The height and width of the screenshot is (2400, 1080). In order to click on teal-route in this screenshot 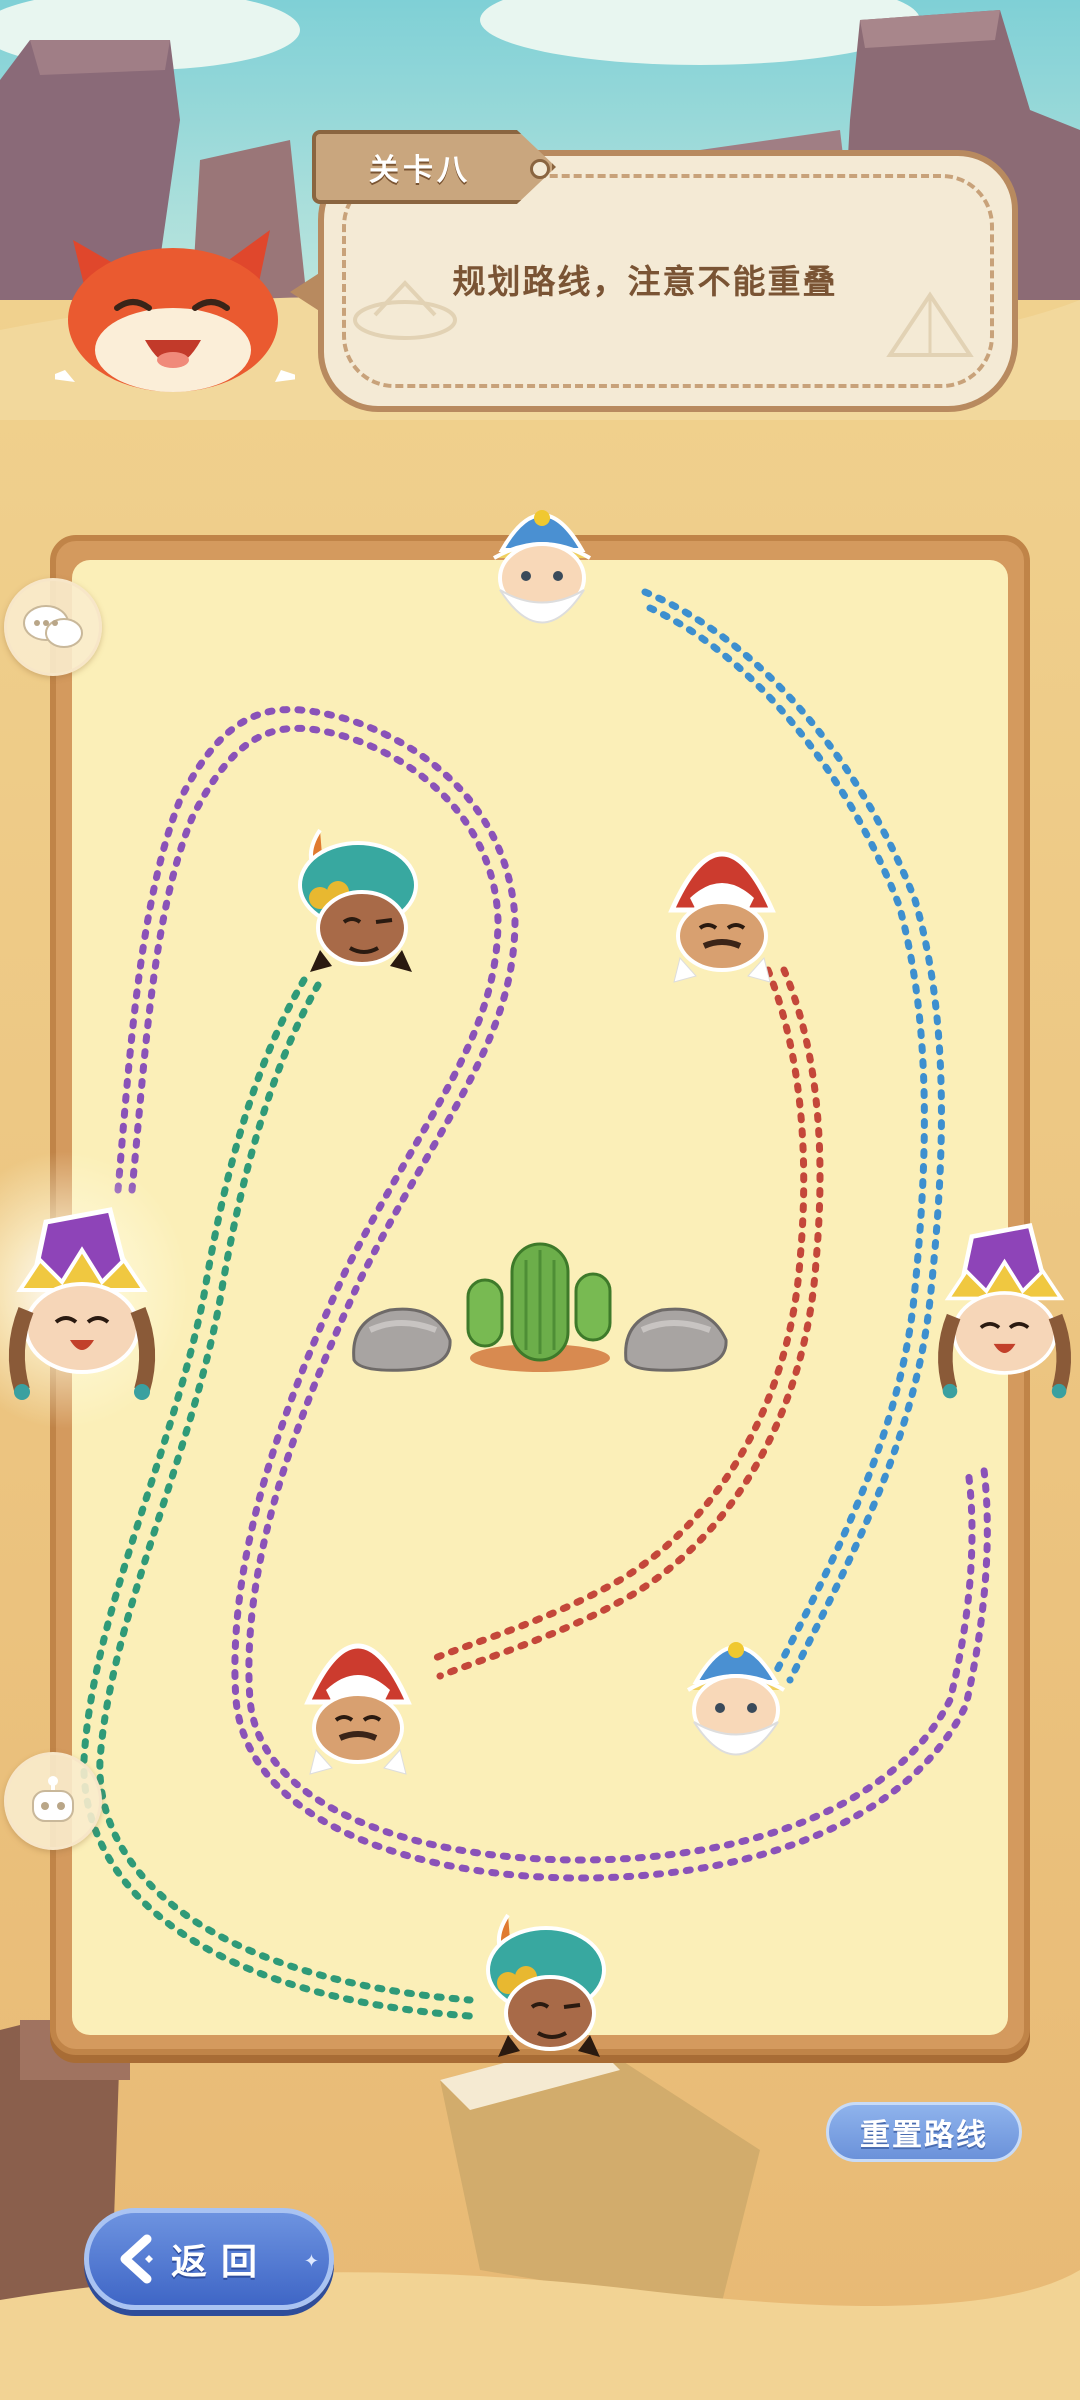, I will do `click(285, 1492)`.